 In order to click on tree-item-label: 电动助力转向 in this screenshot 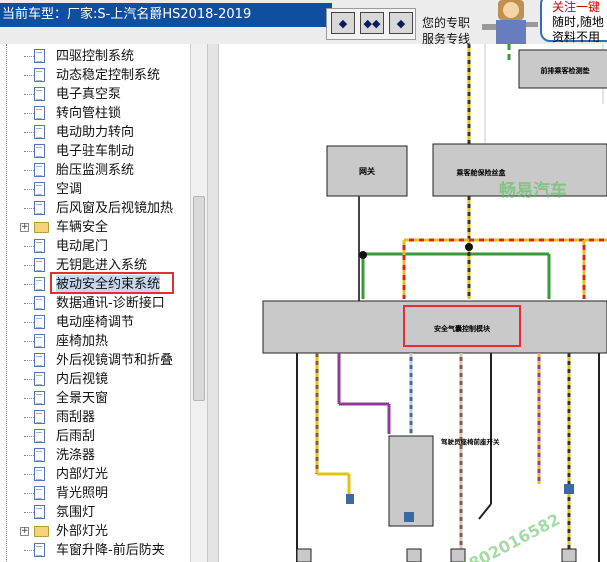, I will do `click(95, 132)`.